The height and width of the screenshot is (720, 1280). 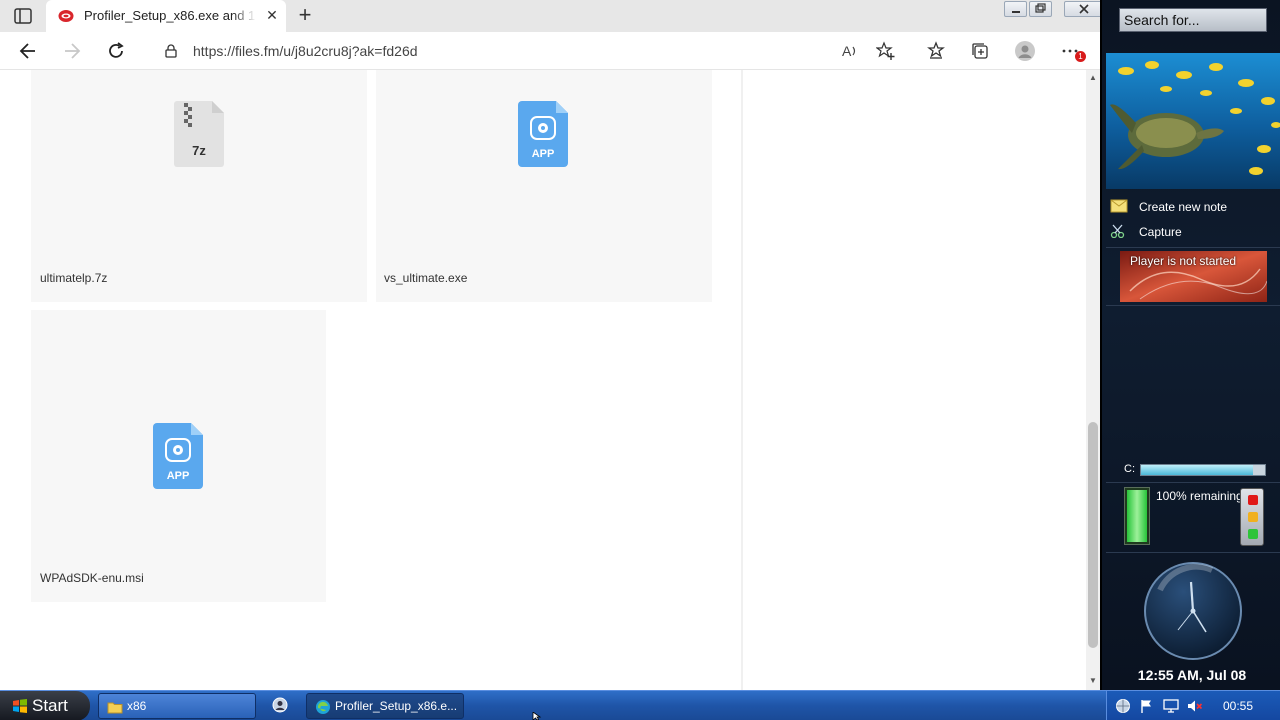 I want to click on drive-usage-bar, so click(x=1203, y=470).